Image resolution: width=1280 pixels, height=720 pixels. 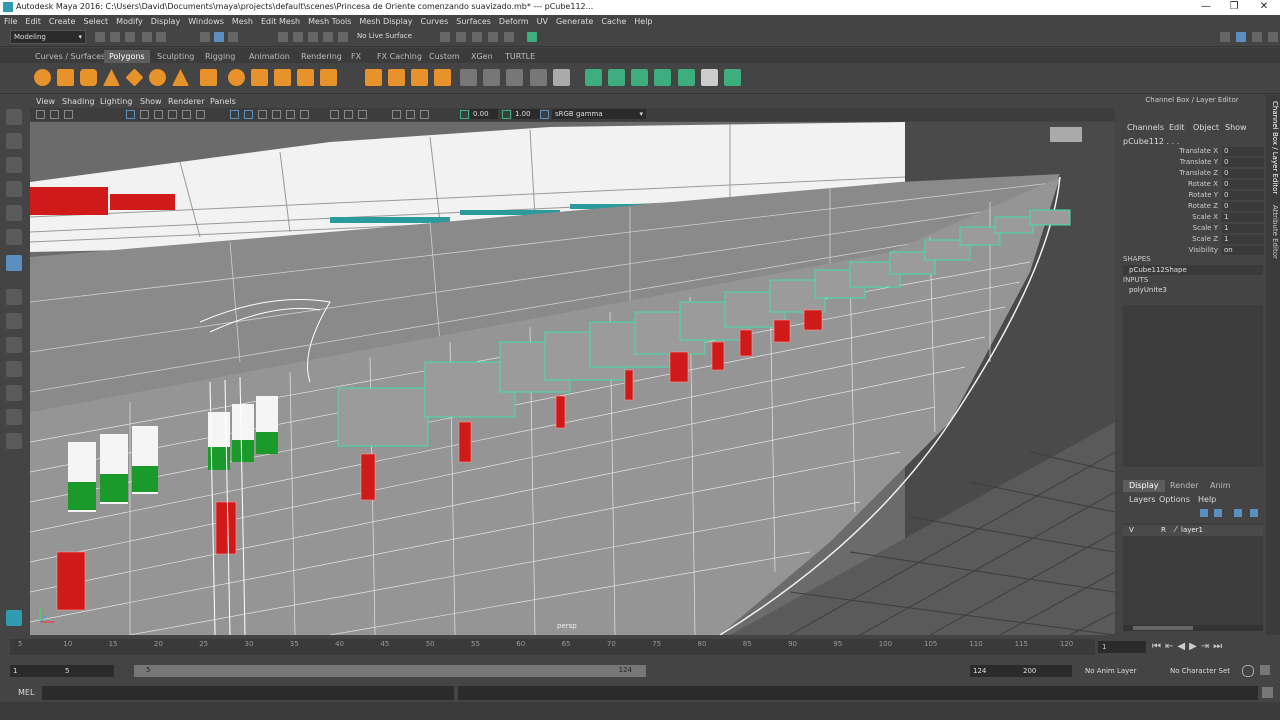 What do you see at coordinates (40, 114) in the screenshot?
I see `camera-attributes-icon` at bounding box center [40, 114].